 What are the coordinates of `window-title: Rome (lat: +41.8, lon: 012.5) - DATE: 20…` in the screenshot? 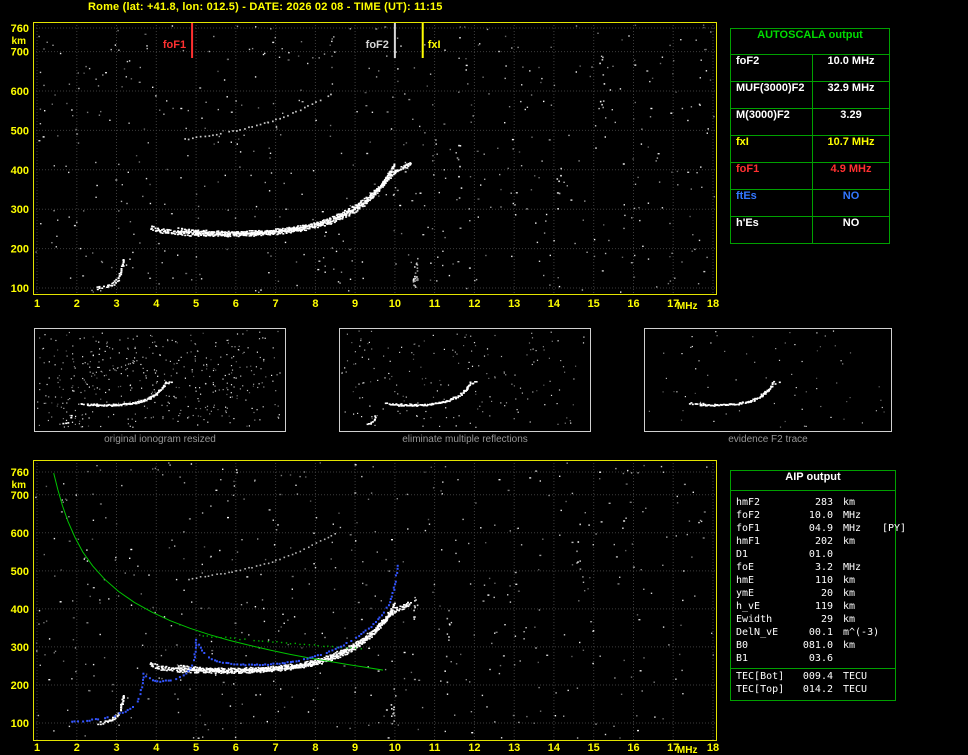 It's located at (265, 7).